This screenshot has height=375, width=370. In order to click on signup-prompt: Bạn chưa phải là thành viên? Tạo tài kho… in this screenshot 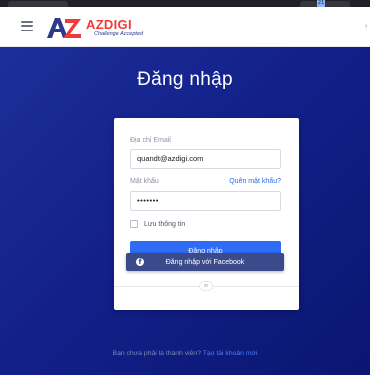, I will do `click(185, 353)`.